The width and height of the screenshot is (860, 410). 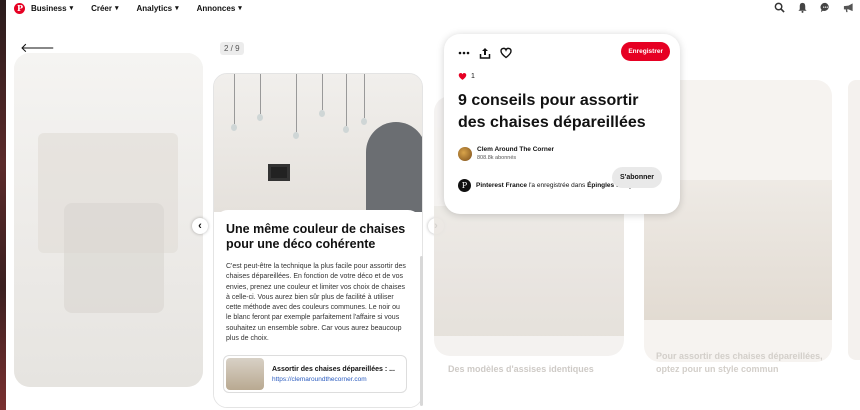 What do you see at coordinates (506, 52) in the screenshot?
I see `heart-icon` at bounding box center [506, 52].